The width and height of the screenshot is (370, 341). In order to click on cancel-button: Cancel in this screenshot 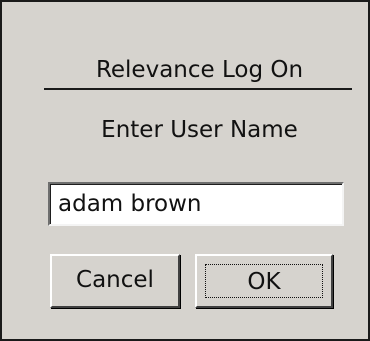, I will do `click(115, 281)`.